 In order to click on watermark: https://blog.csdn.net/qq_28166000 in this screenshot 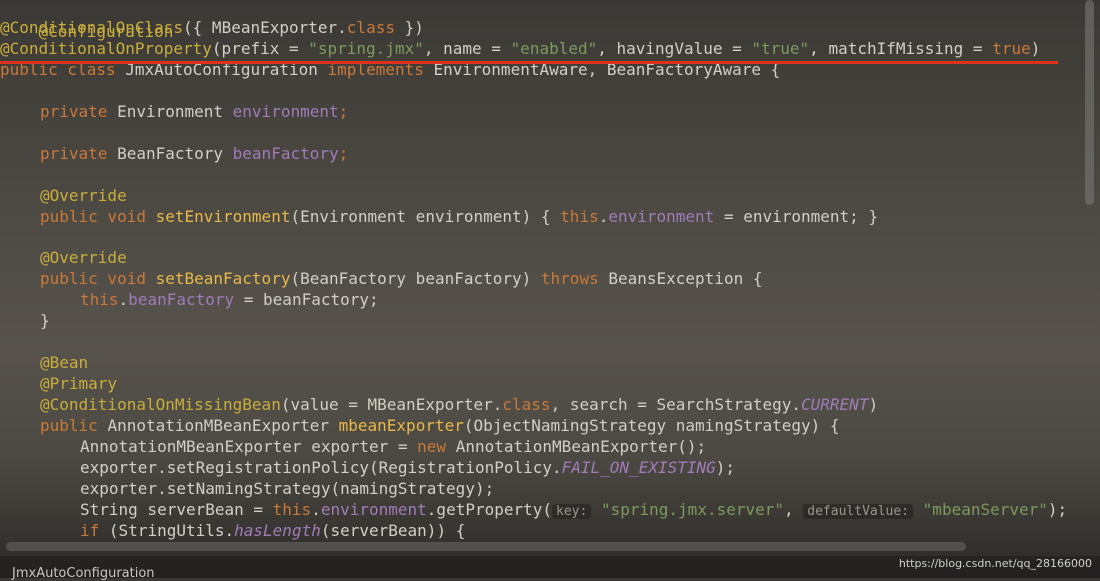, I will do `click(995, 563)`.